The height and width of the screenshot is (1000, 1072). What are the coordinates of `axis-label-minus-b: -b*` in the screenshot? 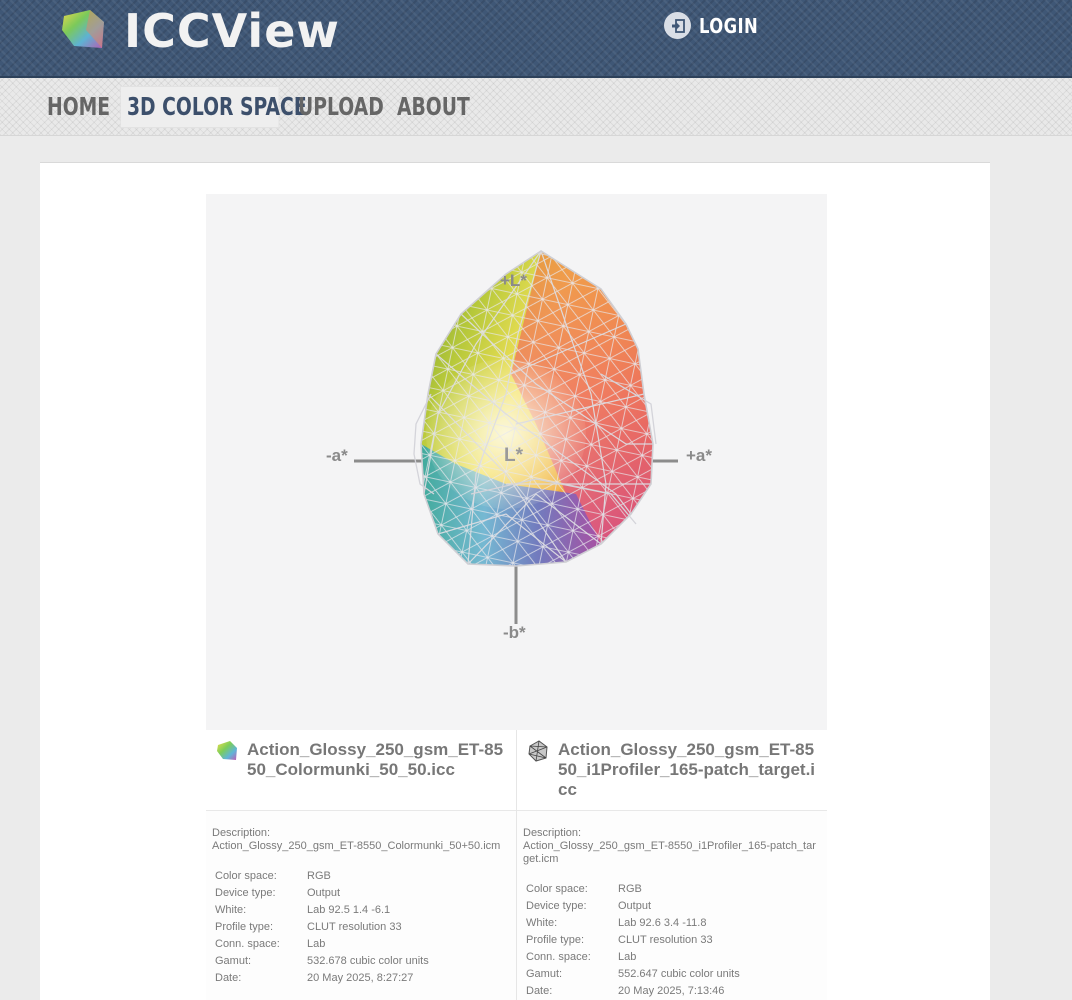 It's located at (514, 632).